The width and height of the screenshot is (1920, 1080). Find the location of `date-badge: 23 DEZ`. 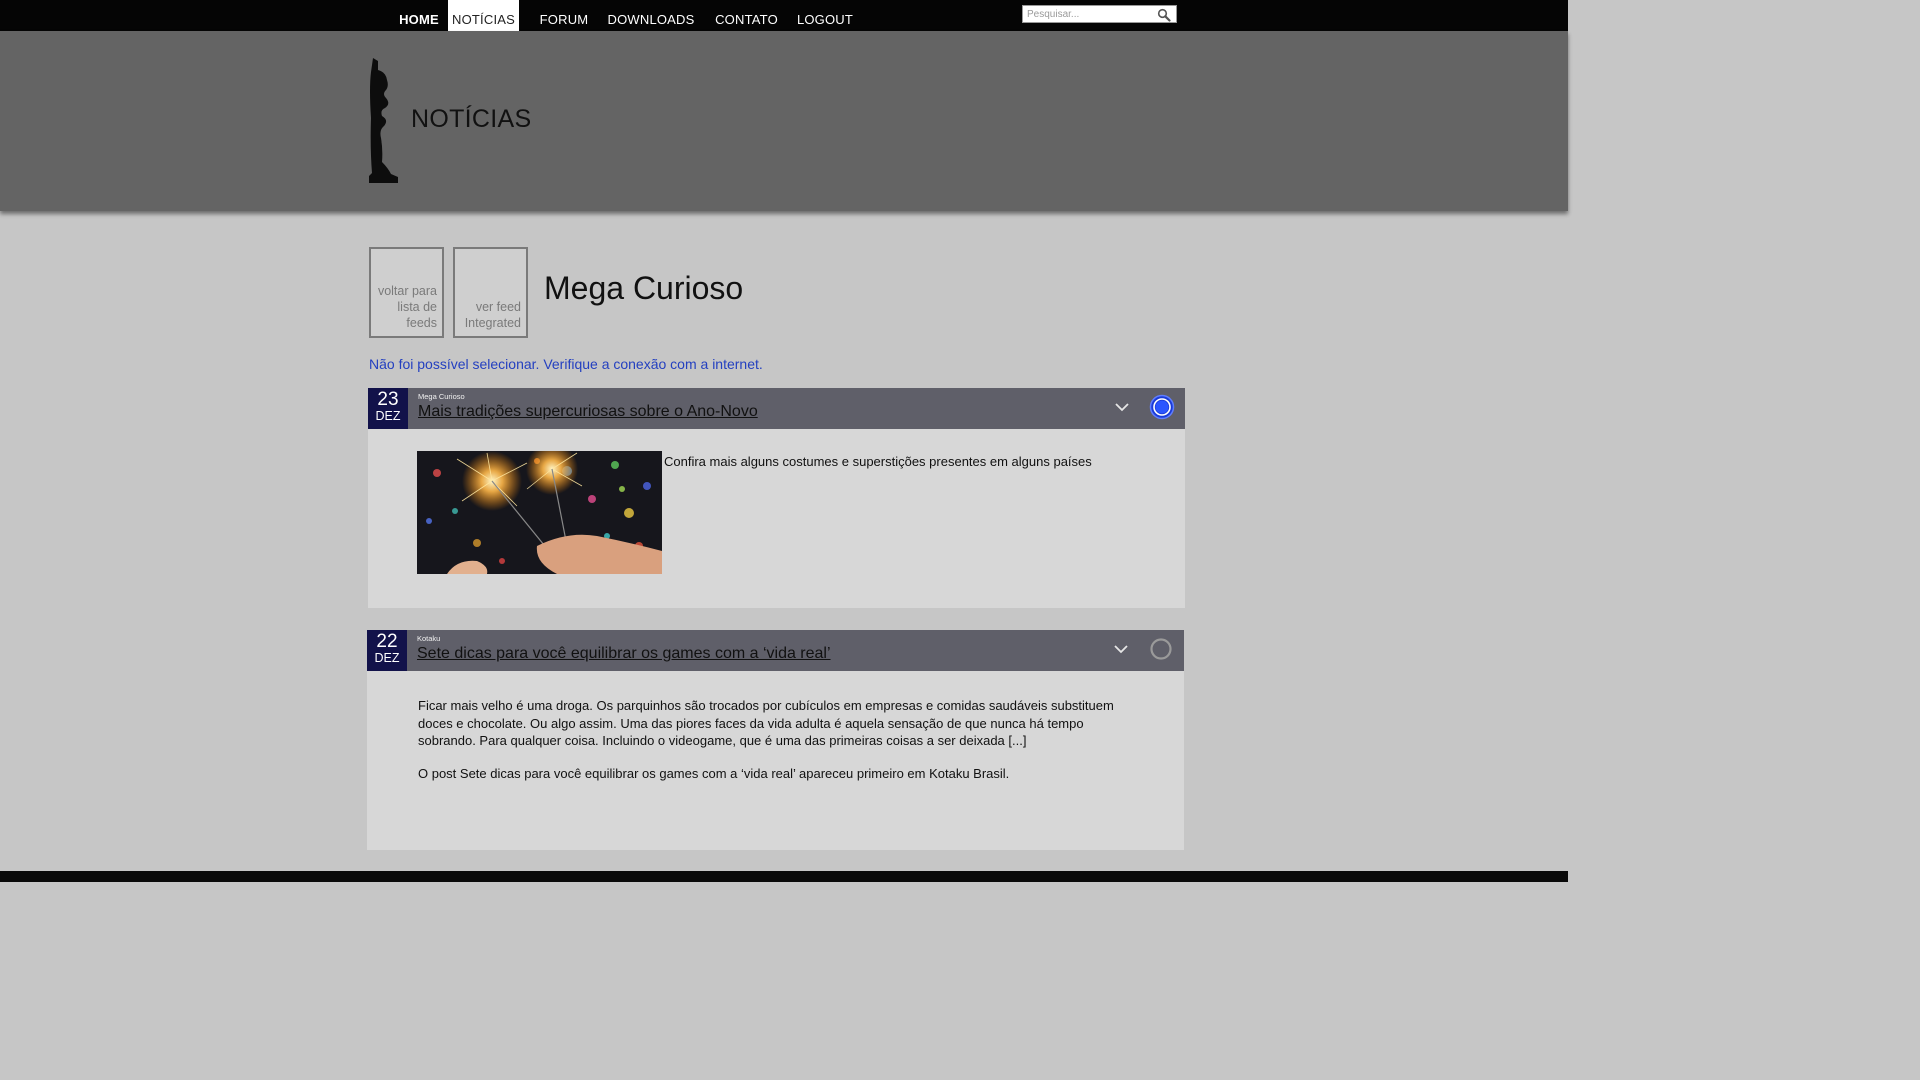

date-badge: 23 DEZ is located at coordinates (388, 408).